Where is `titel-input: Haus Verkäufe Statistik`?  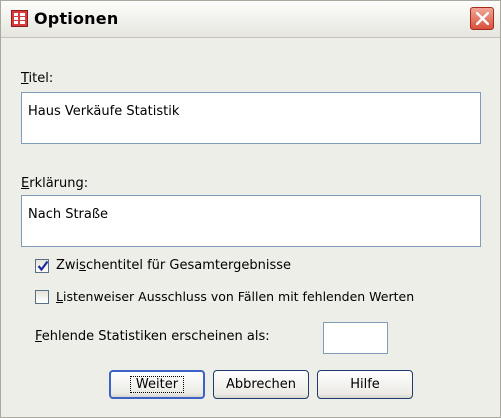
titel-input: Haus Verkäufe Statistik is located at coordinates (251, 118).